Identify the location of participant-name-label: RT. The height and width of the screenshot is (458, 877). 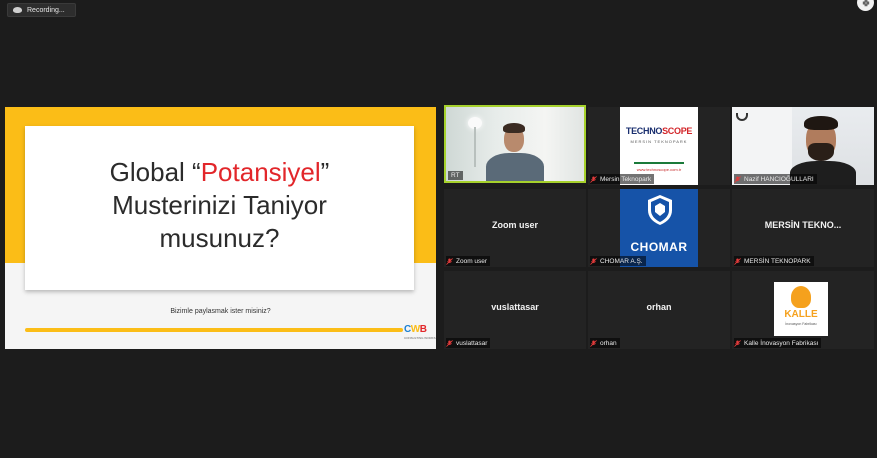
(455, 175).